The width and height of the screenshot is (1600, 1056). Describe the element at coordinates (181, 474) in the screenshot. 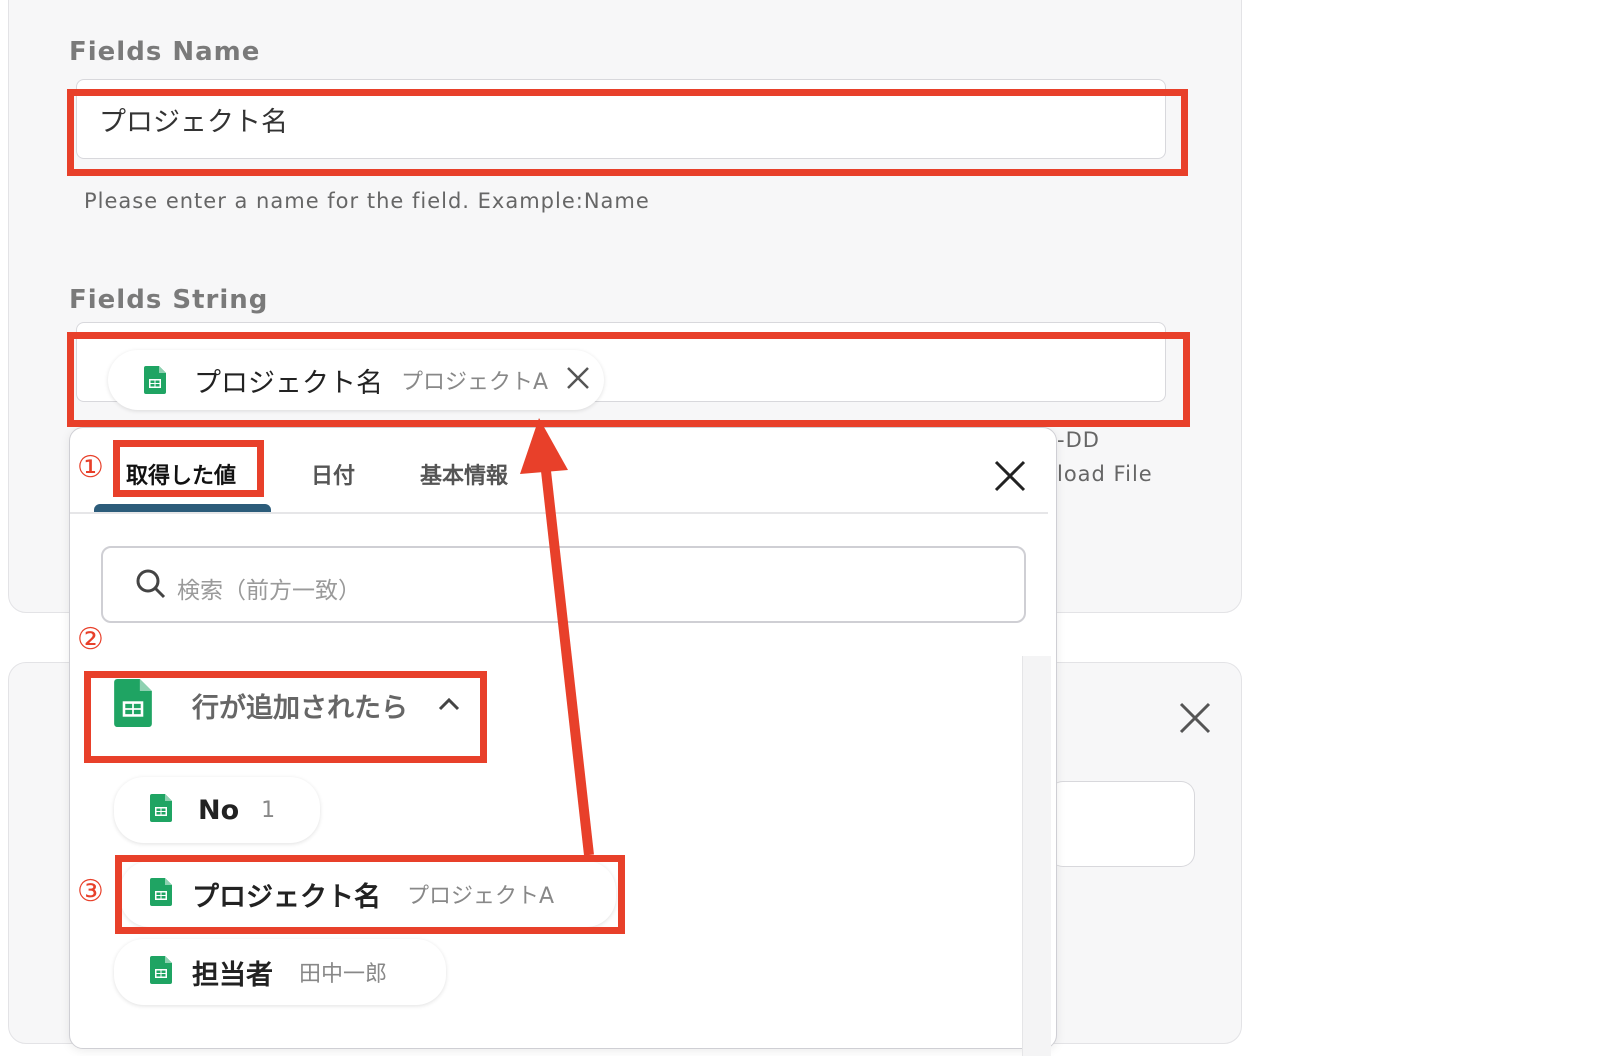

I see `tab-acquired-values: 取得した値` at that location.